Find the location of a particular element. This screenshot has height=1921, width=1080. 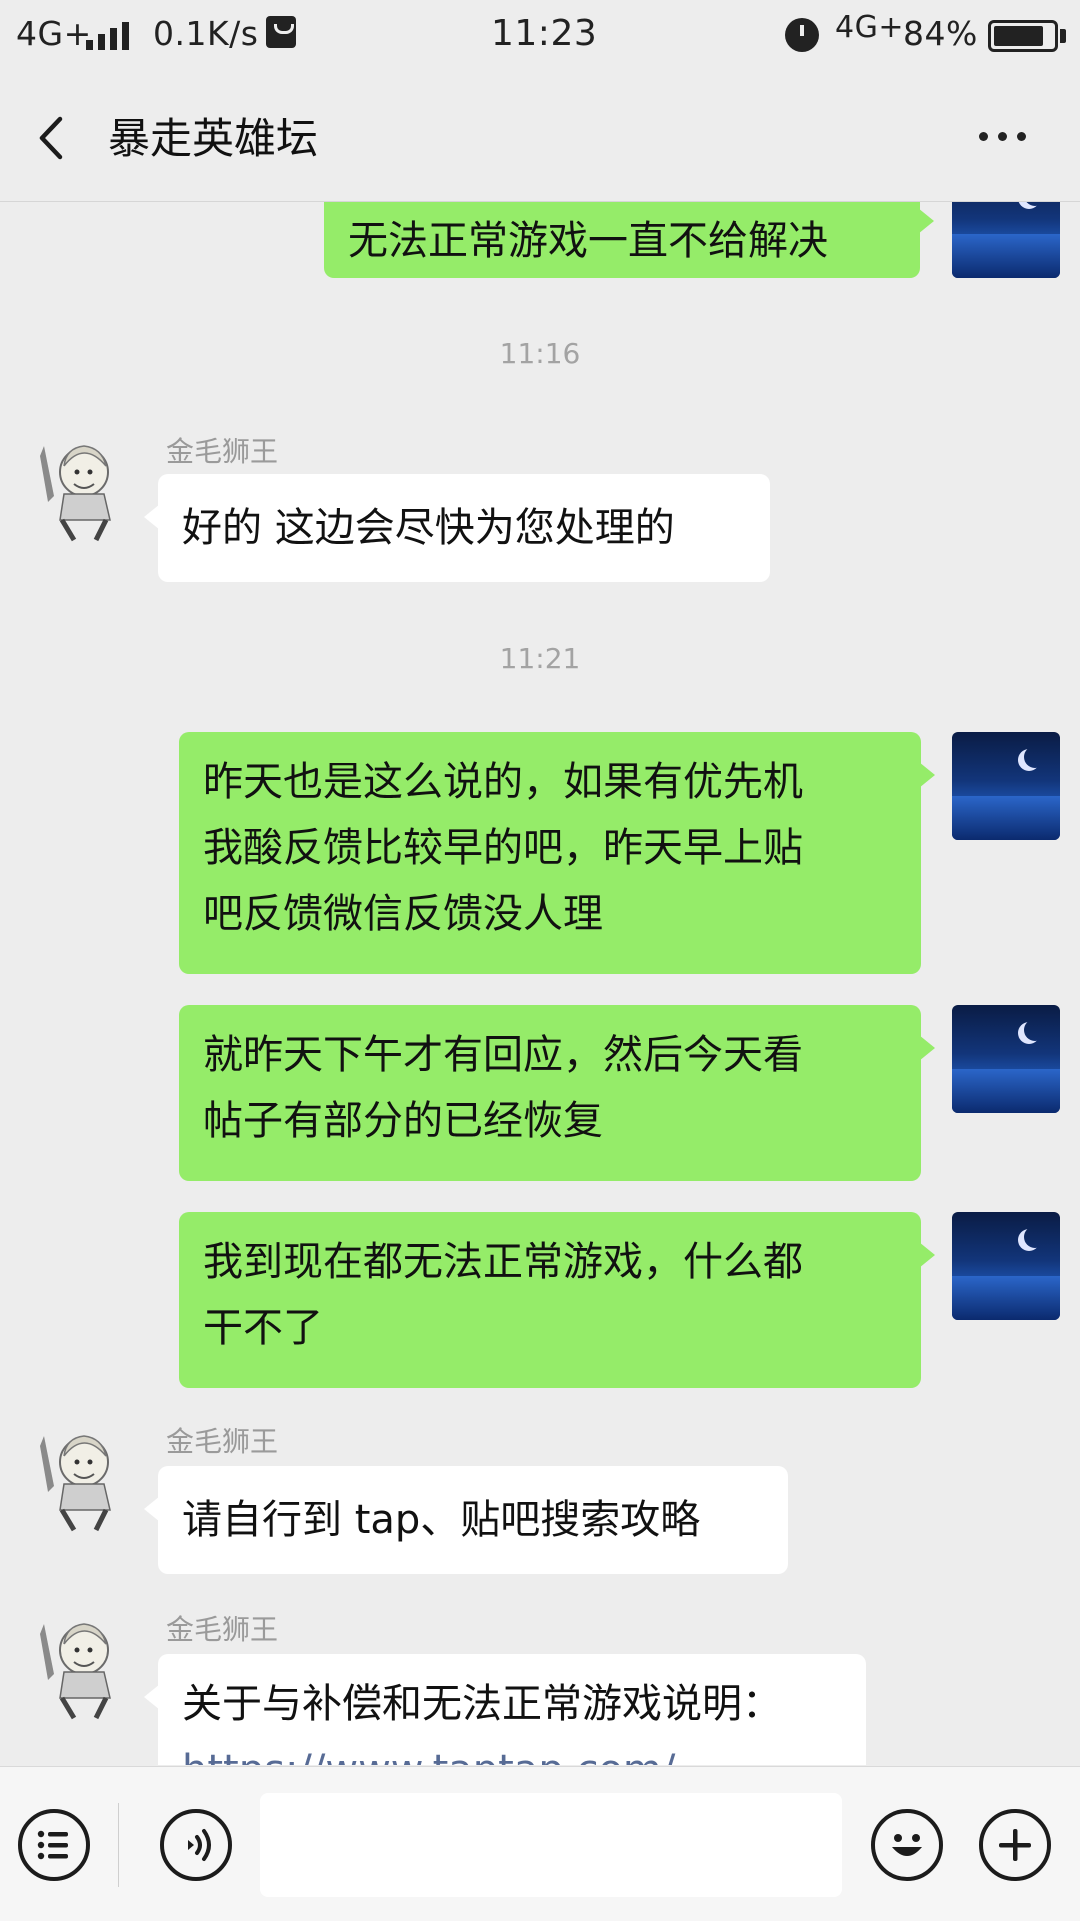

battery-tip is located at coordinates (1063, 36).